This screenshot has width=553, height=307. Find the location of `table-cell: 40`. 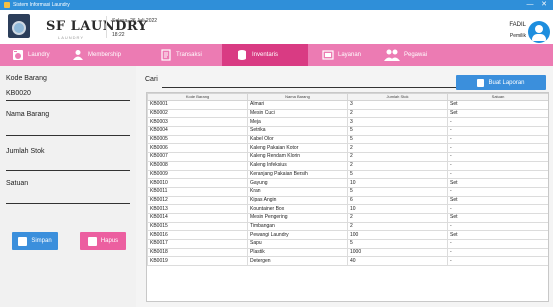

table-cell: 40 is located at coordinates (397, 261).